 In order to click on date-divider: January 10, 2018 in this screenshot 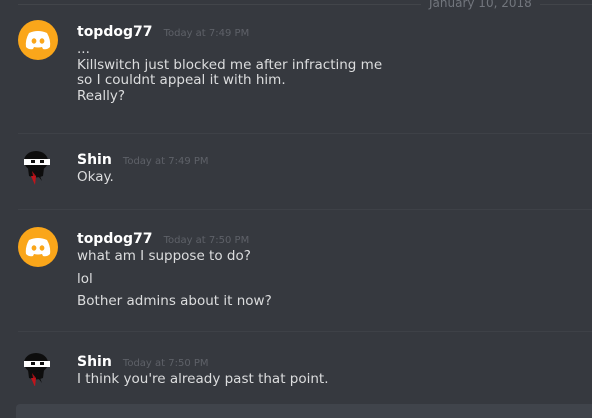, I will do `click(305, 5)`.